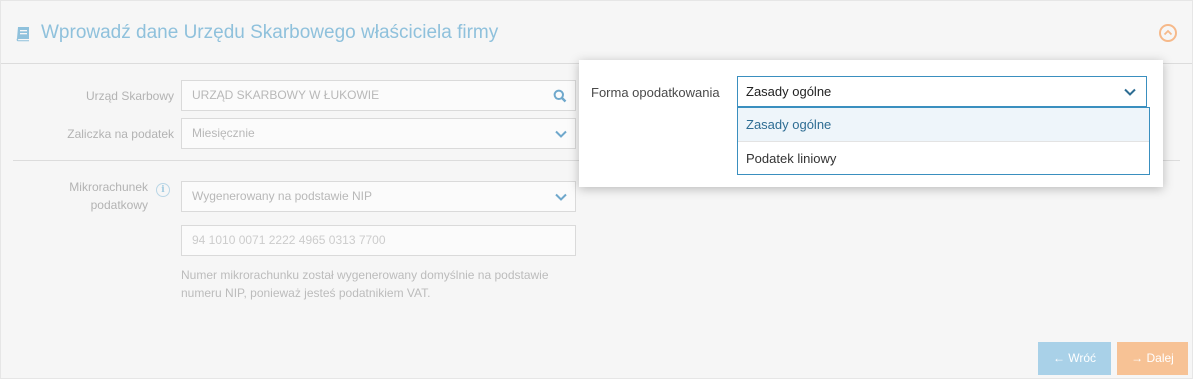  I want to click on tax-office-label: Urząd Skarbowy, so click(129, 96).